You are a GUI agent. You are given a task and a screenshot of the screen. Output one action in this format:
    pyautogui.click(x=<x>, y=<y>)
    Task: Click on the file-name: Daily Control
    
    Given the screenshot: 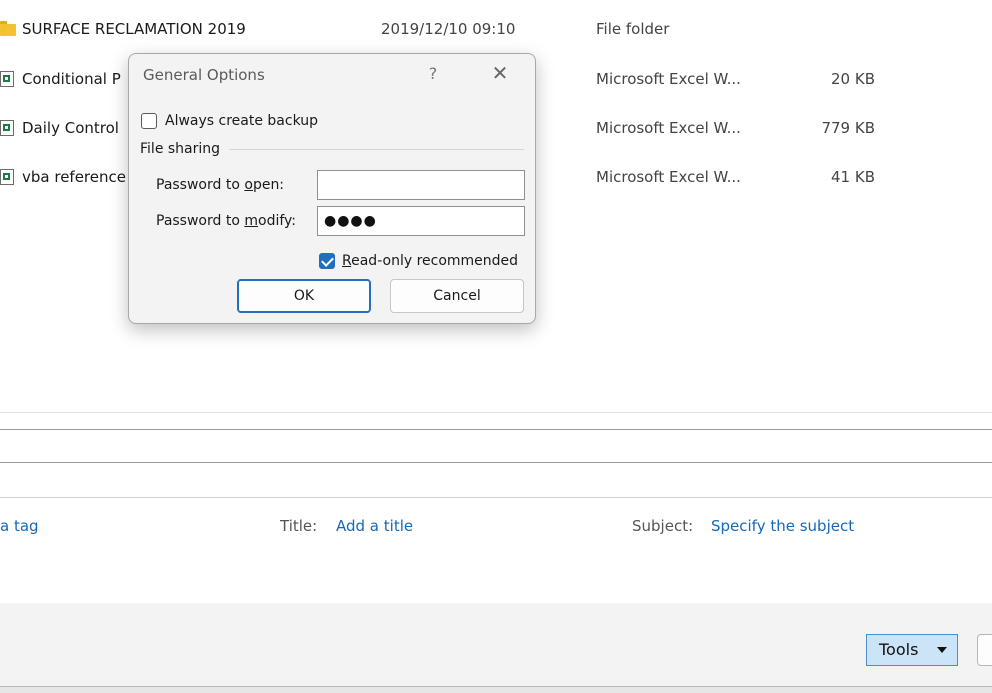 What is the action you would take?
    pyautogui.click(x=70, y=128)
    